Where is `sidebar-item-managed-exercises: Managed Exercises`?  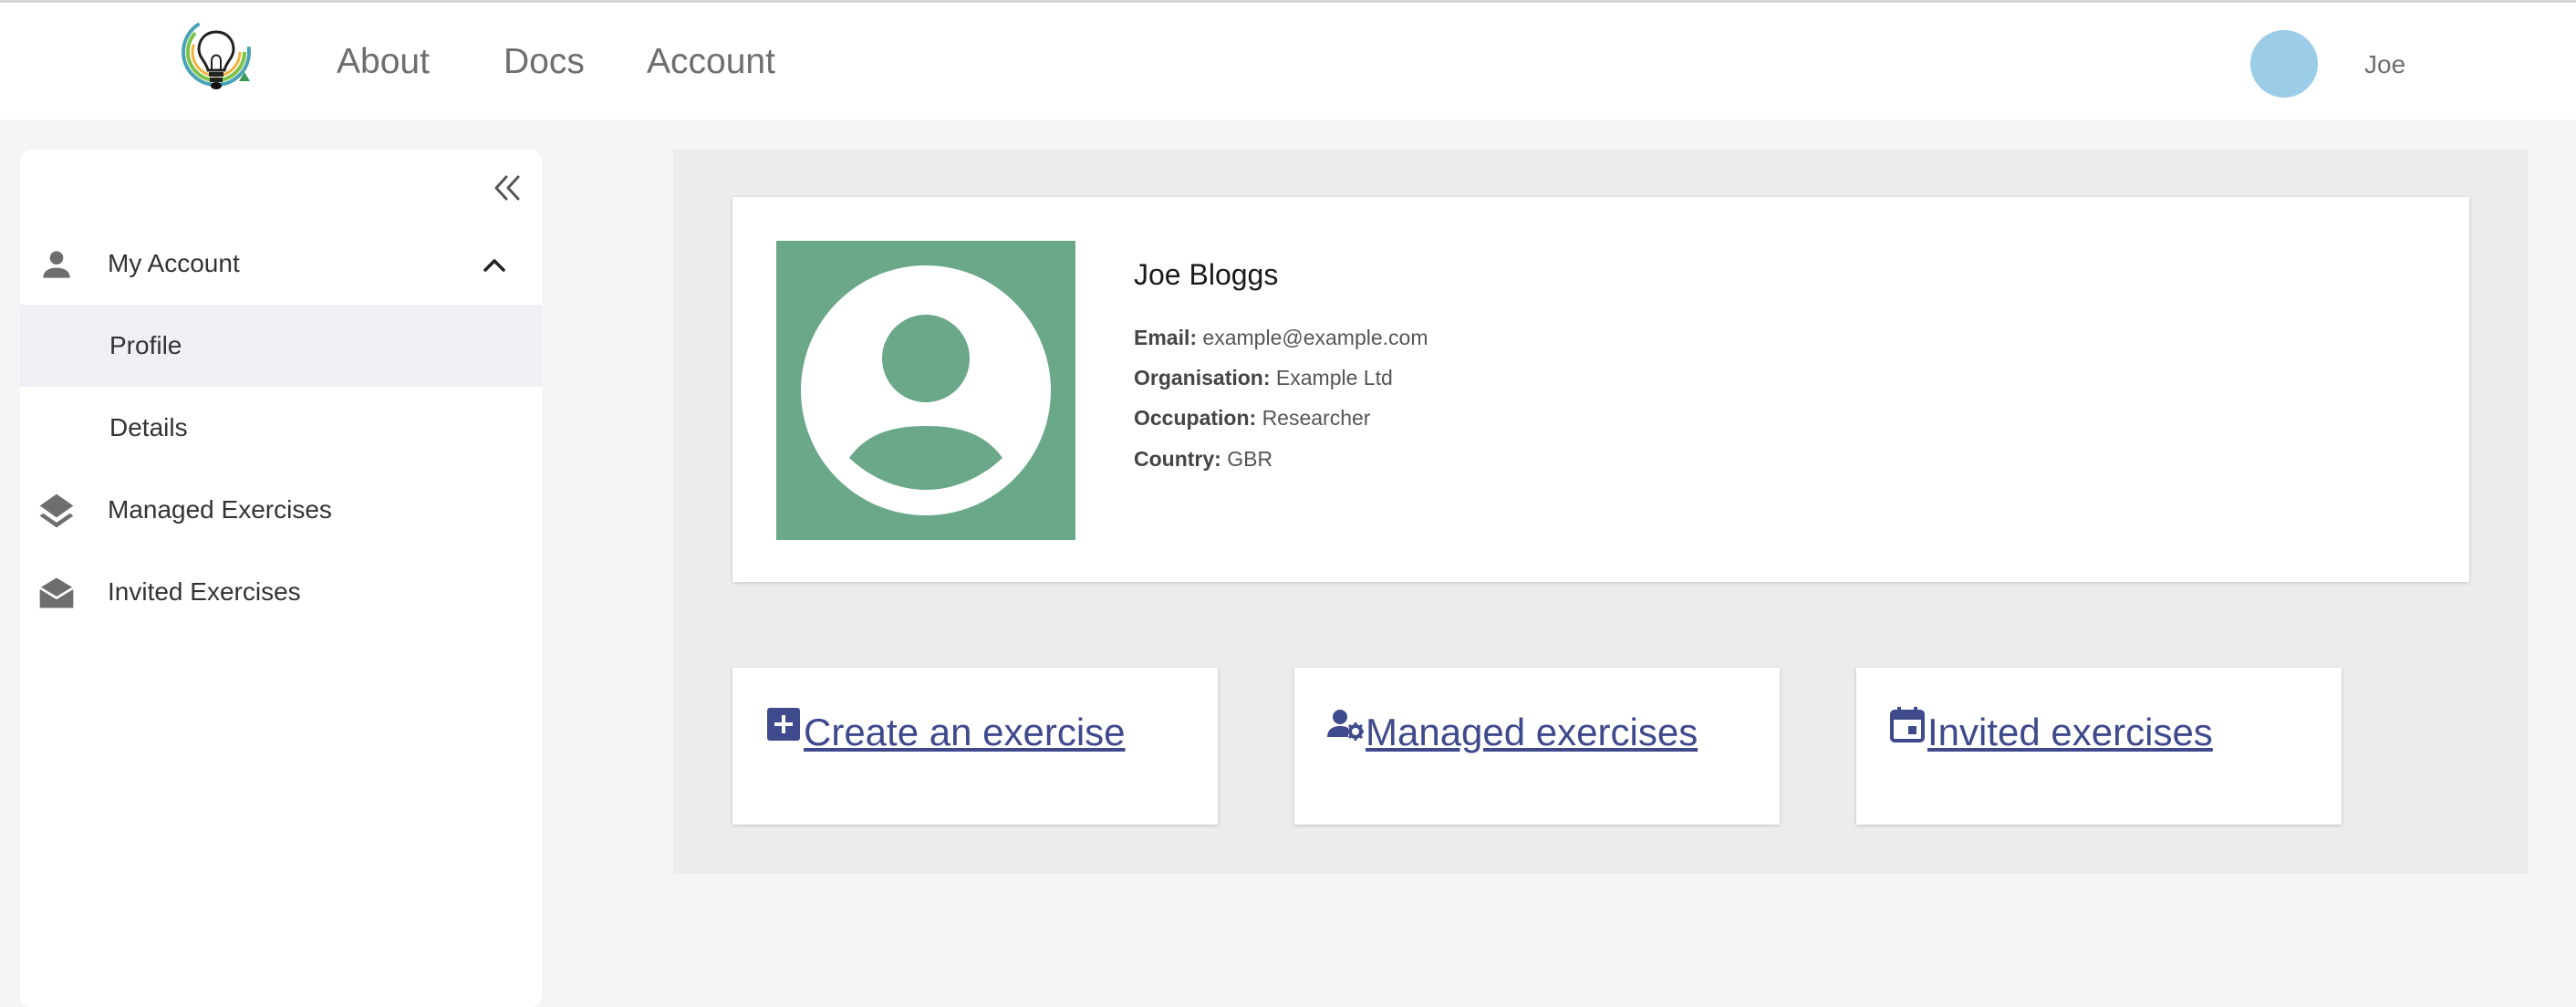
sidebar-item-managed-exercises: Managed Exercises is located at coordinates (281, 510).